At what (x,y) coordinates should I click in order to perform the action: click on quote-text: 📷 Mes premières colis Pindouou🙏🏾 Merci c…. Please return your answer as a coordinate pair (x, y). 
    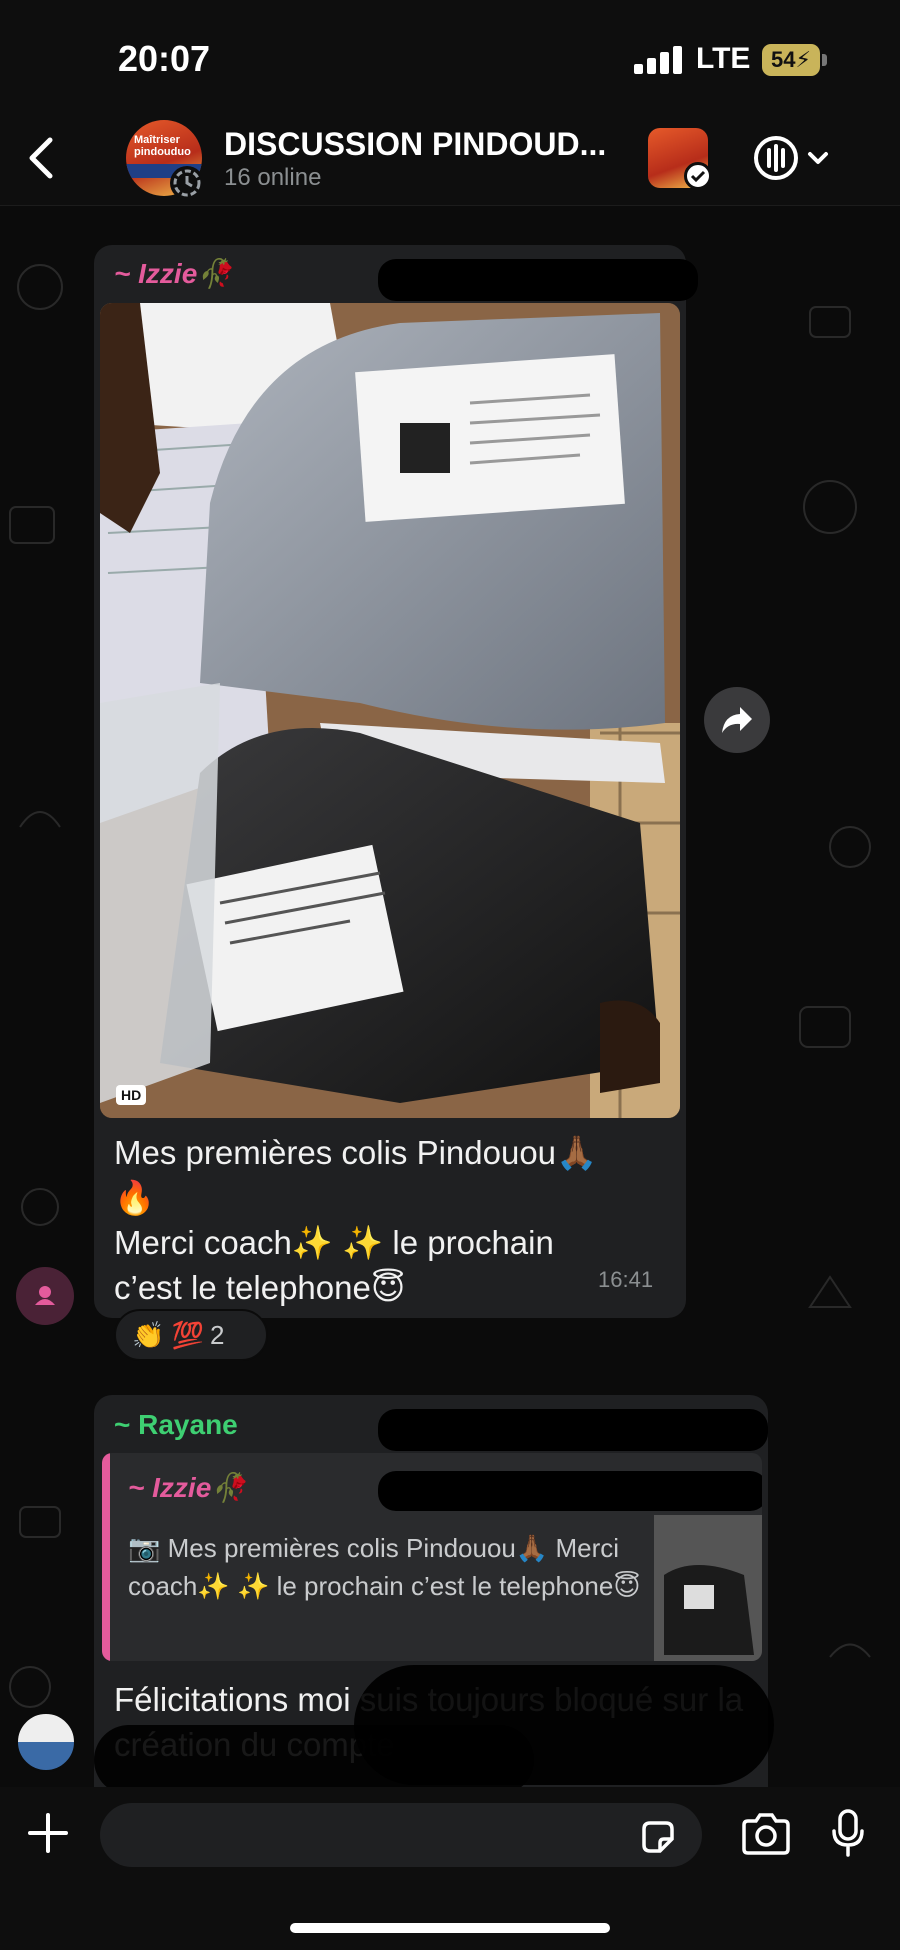
    Looking at the image, I should click on (384, 1567).